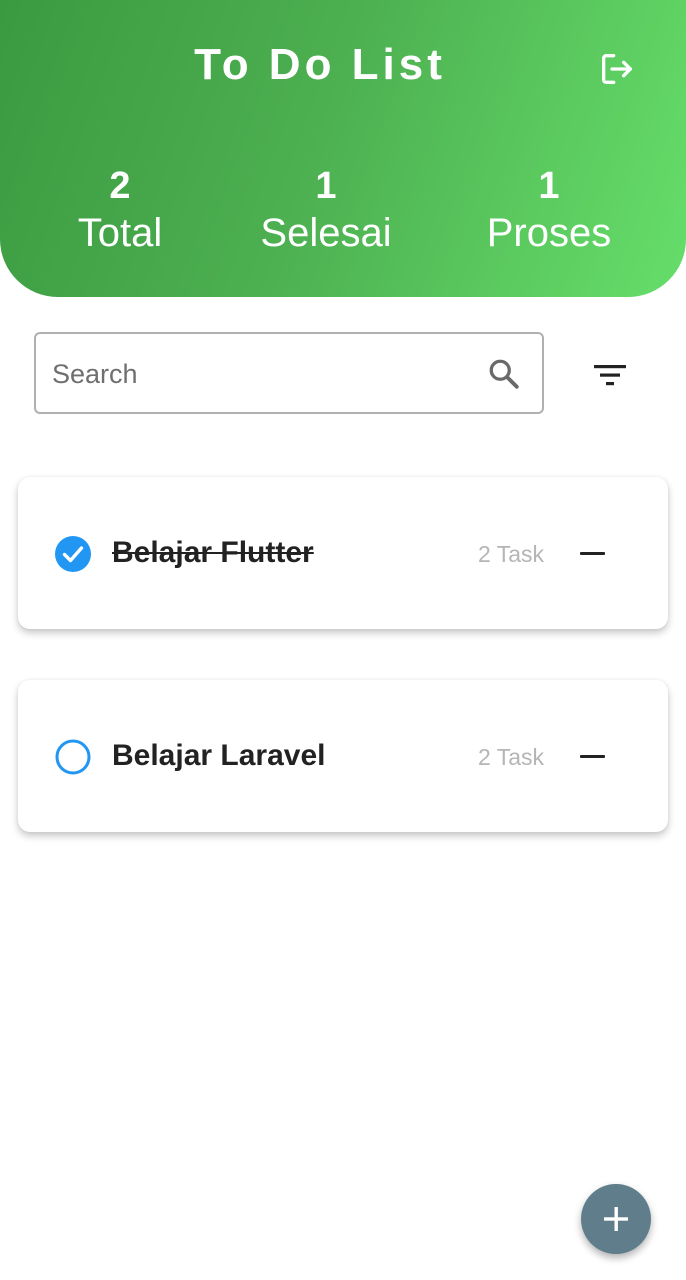 This screenshot has height=1280, width=686. I want to click on stat-selesai-value: 1, so click(326, 186).